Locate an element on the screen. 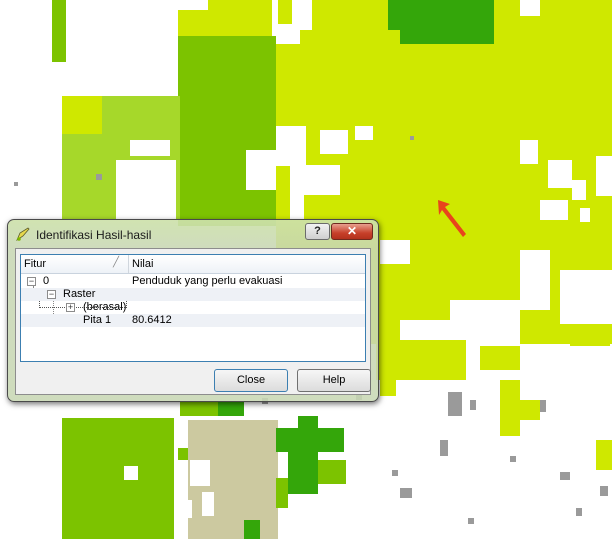 The height and width of the screenshot is (539, 612). arrow-cursor-icon is located at coordinates (452, 218).